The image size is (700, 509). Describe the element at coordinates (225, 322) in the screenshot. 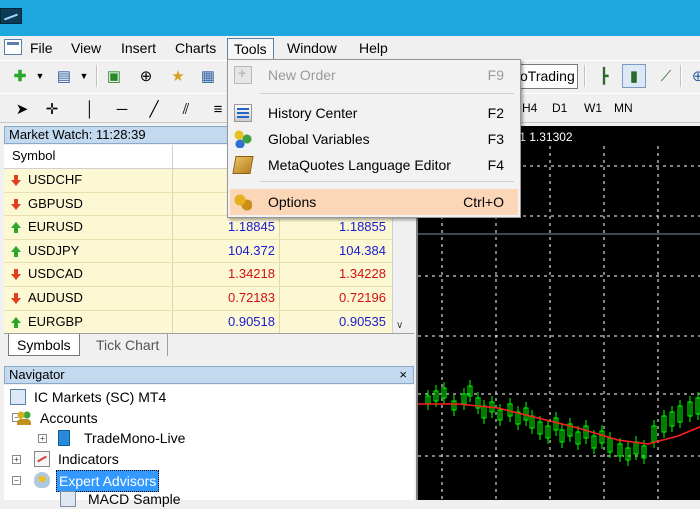

I see `bid-cell: 0.90518` at that location.